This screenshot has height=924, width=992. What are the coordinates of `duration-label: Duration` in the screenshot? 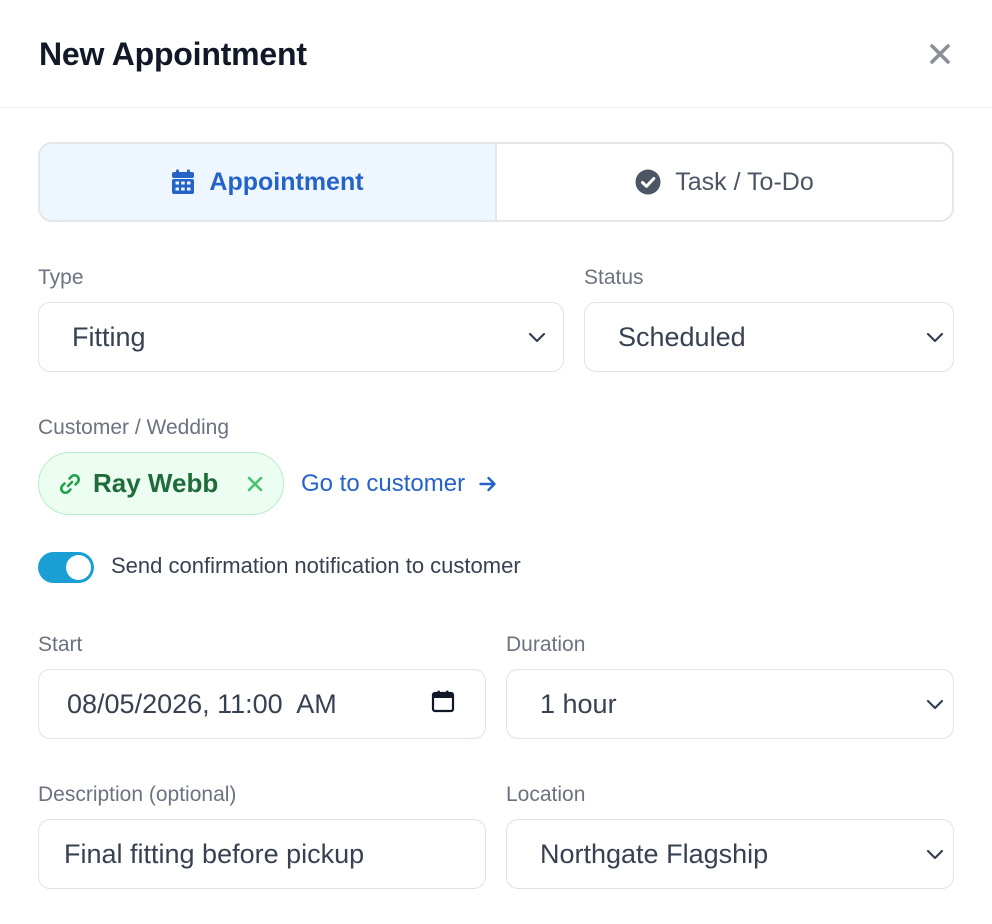 It's located at (546, 644).